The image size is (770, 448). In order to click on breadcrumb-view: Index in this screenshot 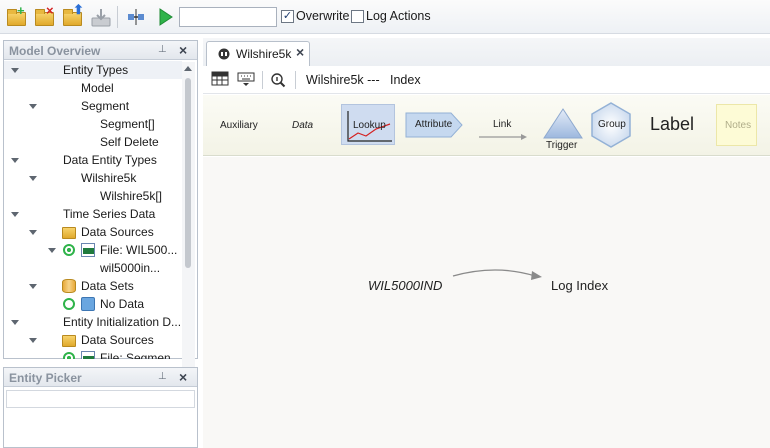, I will do `click(405, 80)`.